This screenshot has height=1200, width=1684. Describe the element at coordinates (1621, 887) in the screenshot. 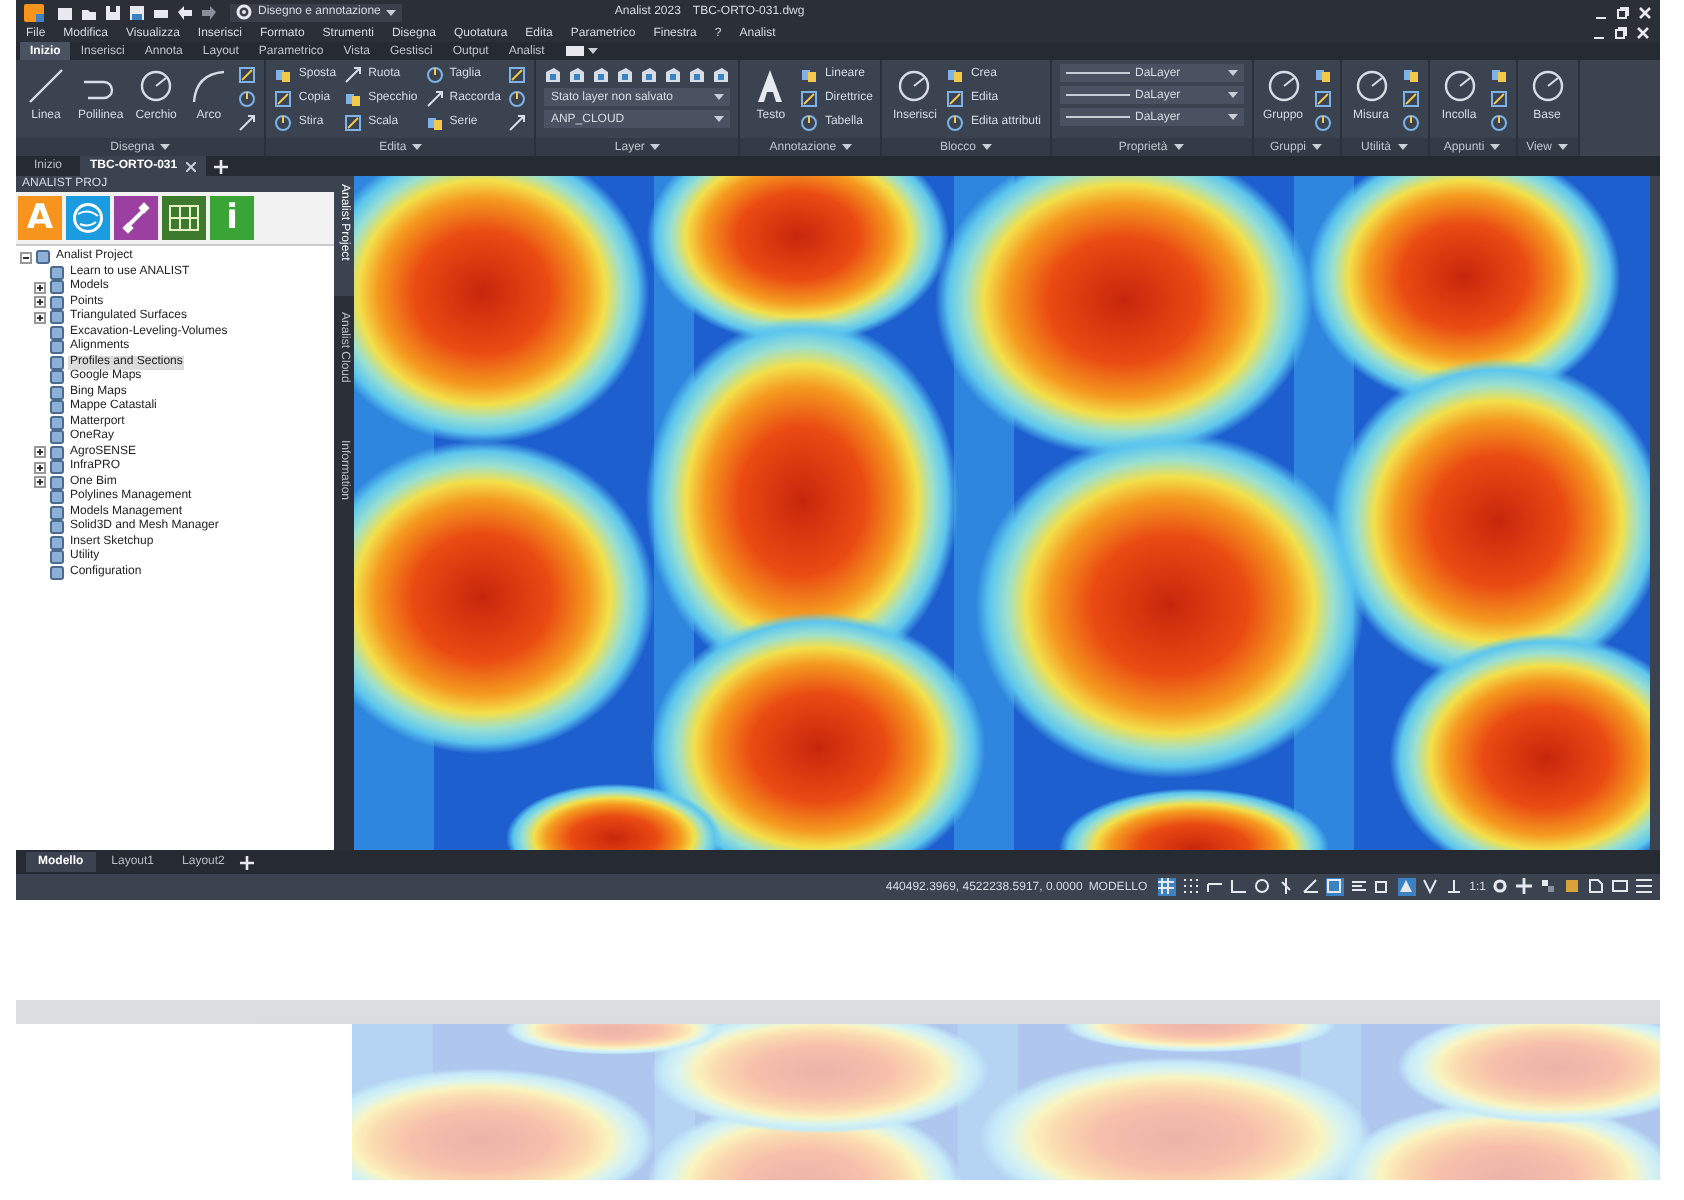

I see `fullscreen-icon` at that location.